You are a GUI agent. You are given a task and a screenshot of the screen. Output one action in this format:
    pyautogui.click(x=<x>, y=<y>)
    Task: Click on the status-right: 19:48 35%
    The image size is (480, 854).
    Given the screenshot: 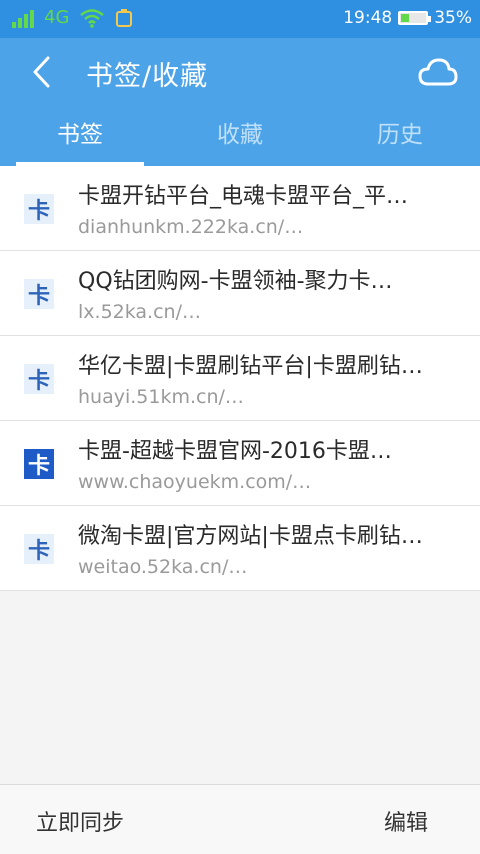 What is the action you would take?
    pyautogui.click(x=407, y=18)
    